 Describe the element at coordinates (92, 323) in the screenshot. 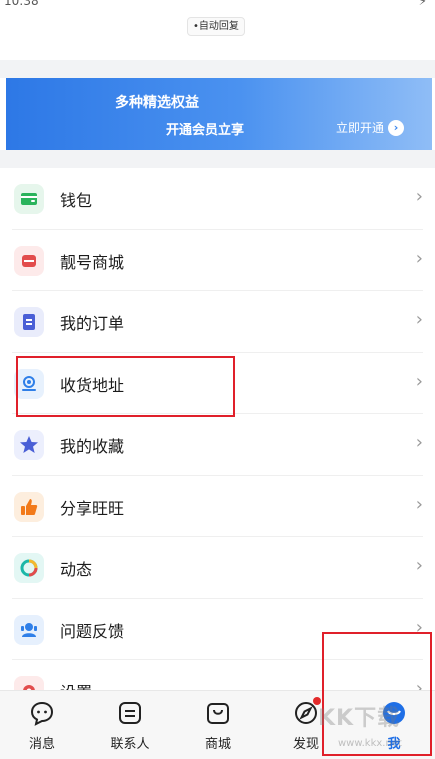

I see `menu-label: 我的订单` at that location.